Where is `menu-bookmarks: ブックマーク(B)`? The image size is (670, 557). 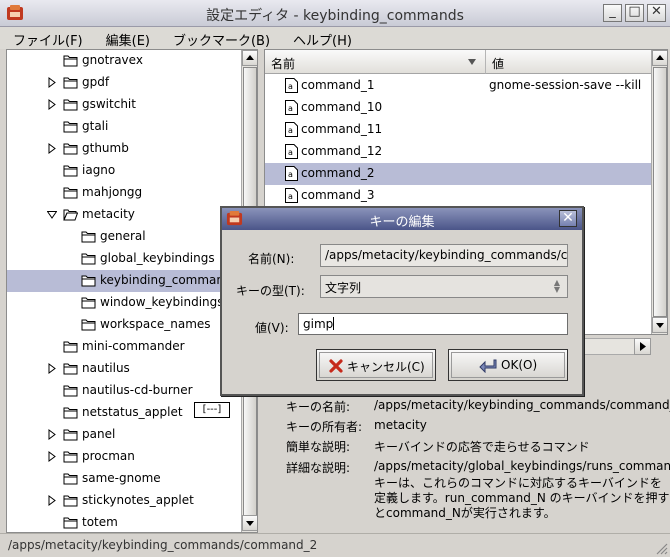
menu-bookmarks: ブックマーク(B) is located at coordinates (219, 38).